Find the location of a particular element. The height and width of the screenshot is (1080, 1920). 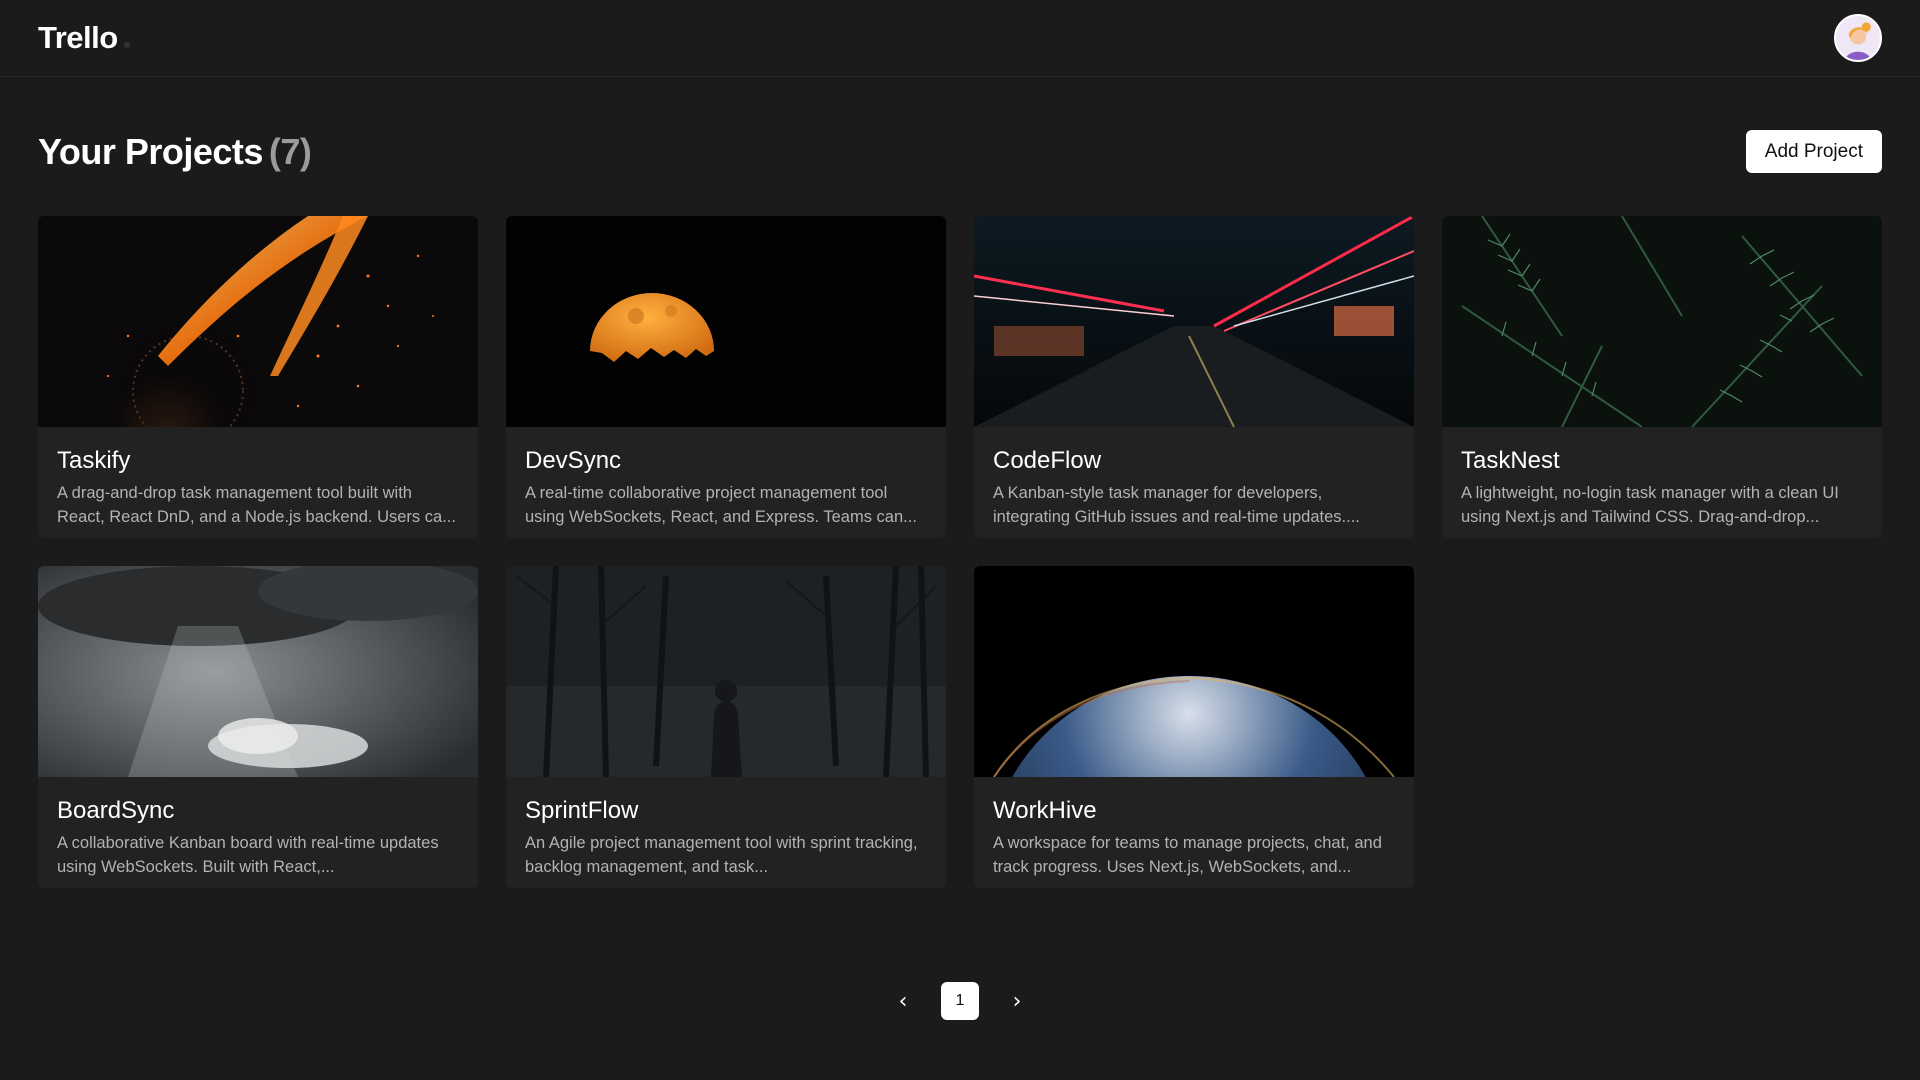

page-title-text: Your Projects is located at coordinates (150, 151).